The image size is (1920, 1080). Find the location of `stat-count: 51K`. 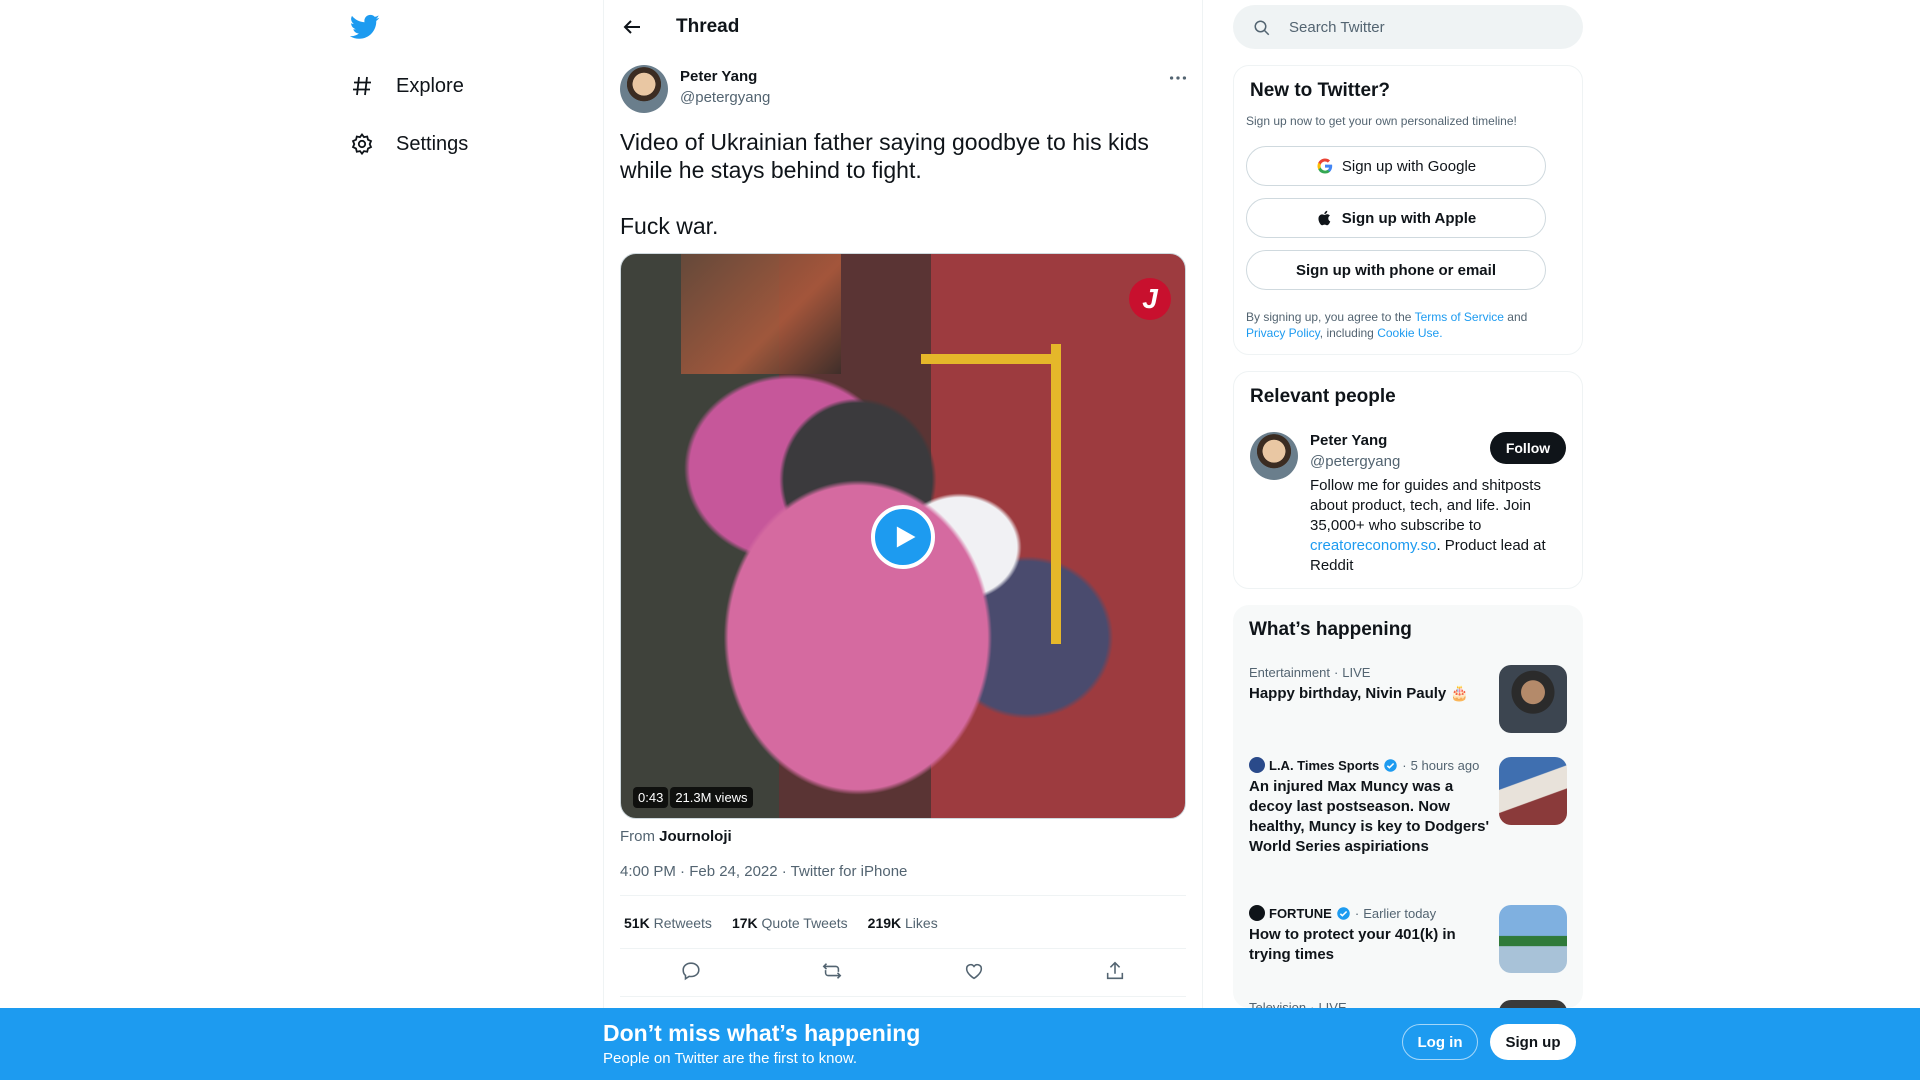

stat-count: 51K is located at coordinates (637, 923).